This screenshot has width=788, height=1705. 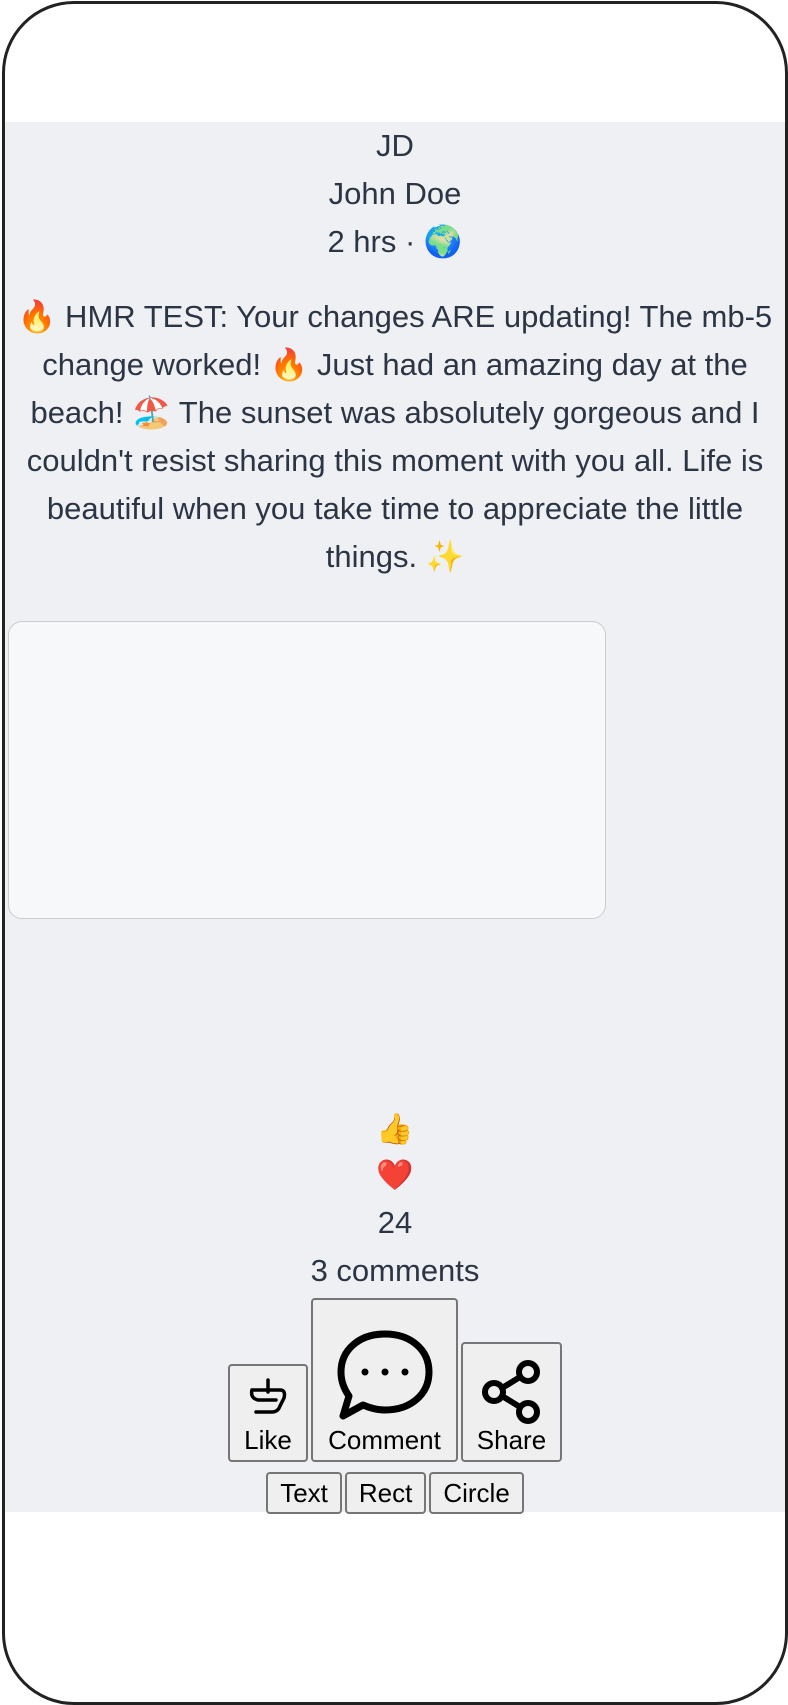 I want to click on like-button: Like, so click(x=268, y=1413).